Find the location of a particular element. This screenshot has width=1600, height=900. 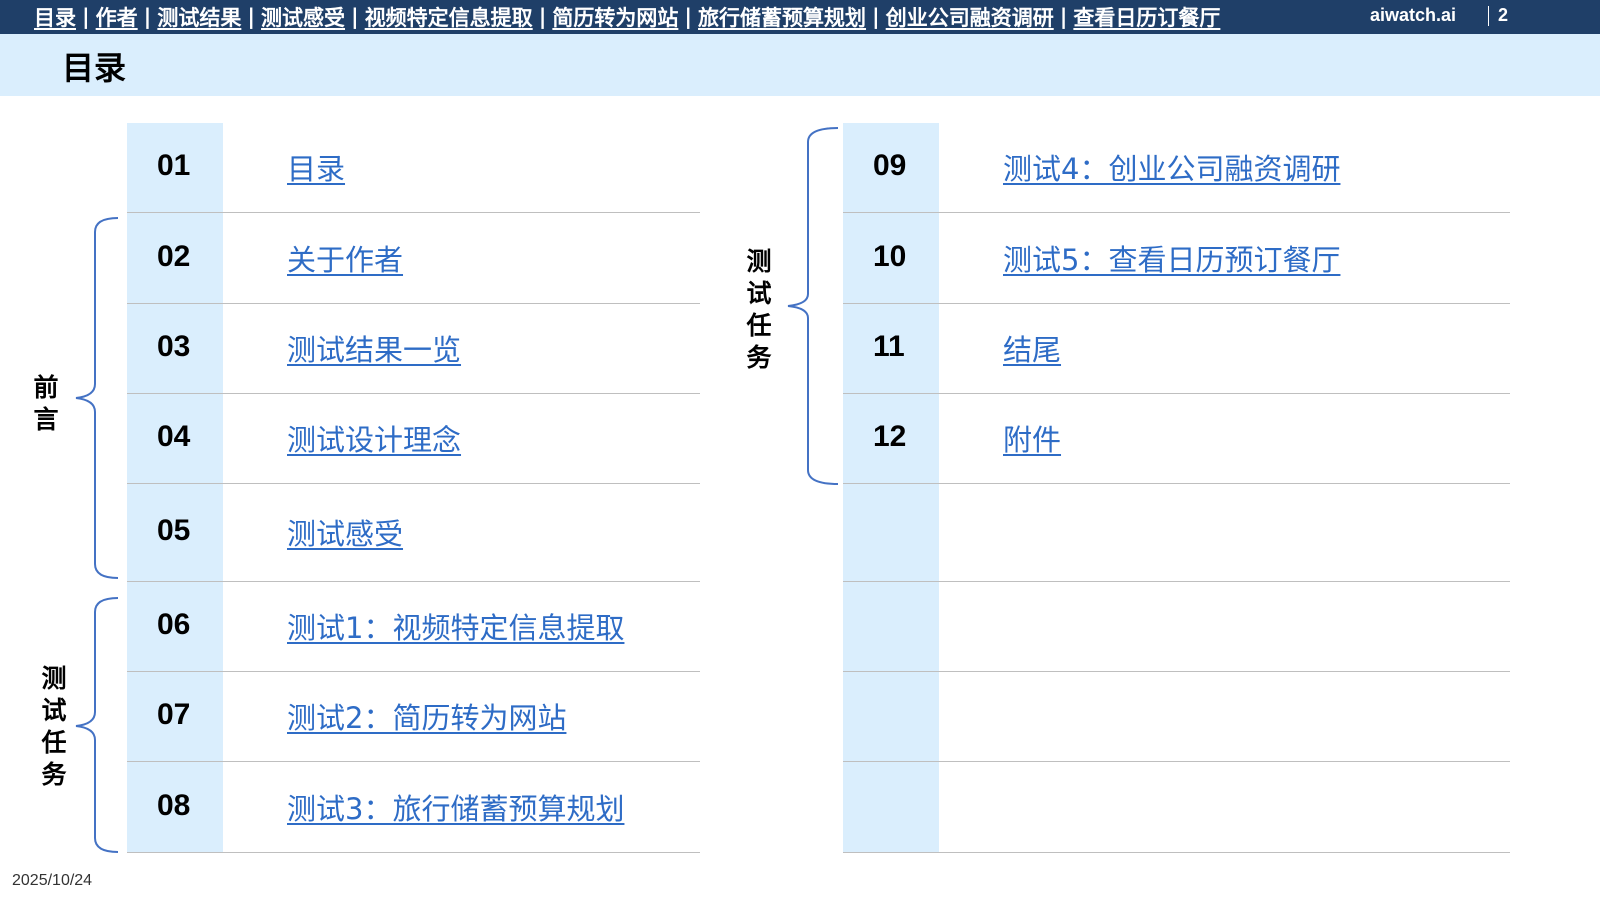

left-row: 05 测试感受 is located at coordinates (413, 533).